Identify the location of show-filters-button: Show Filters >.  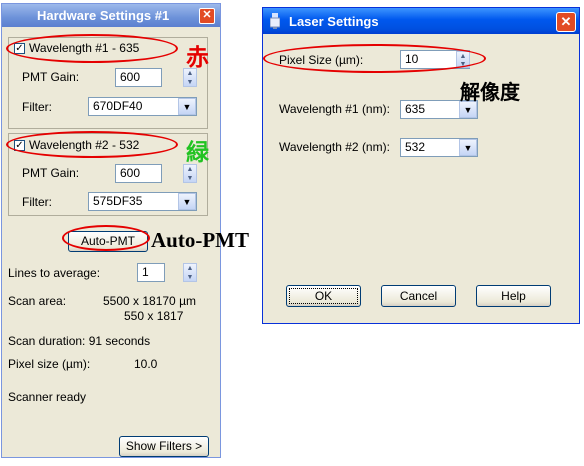
(164, 446).